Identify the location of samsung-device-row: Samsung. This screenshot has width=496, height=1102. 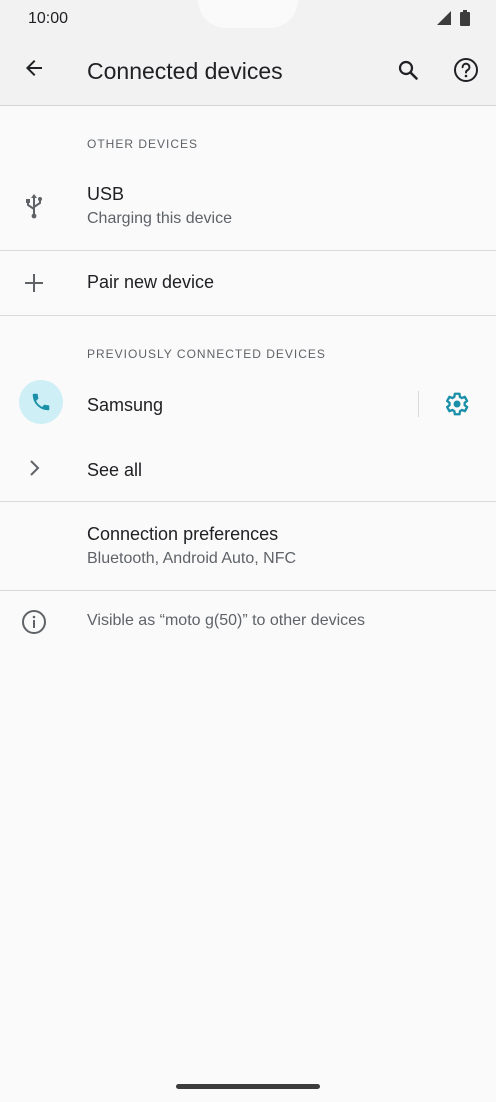
(248, 404).